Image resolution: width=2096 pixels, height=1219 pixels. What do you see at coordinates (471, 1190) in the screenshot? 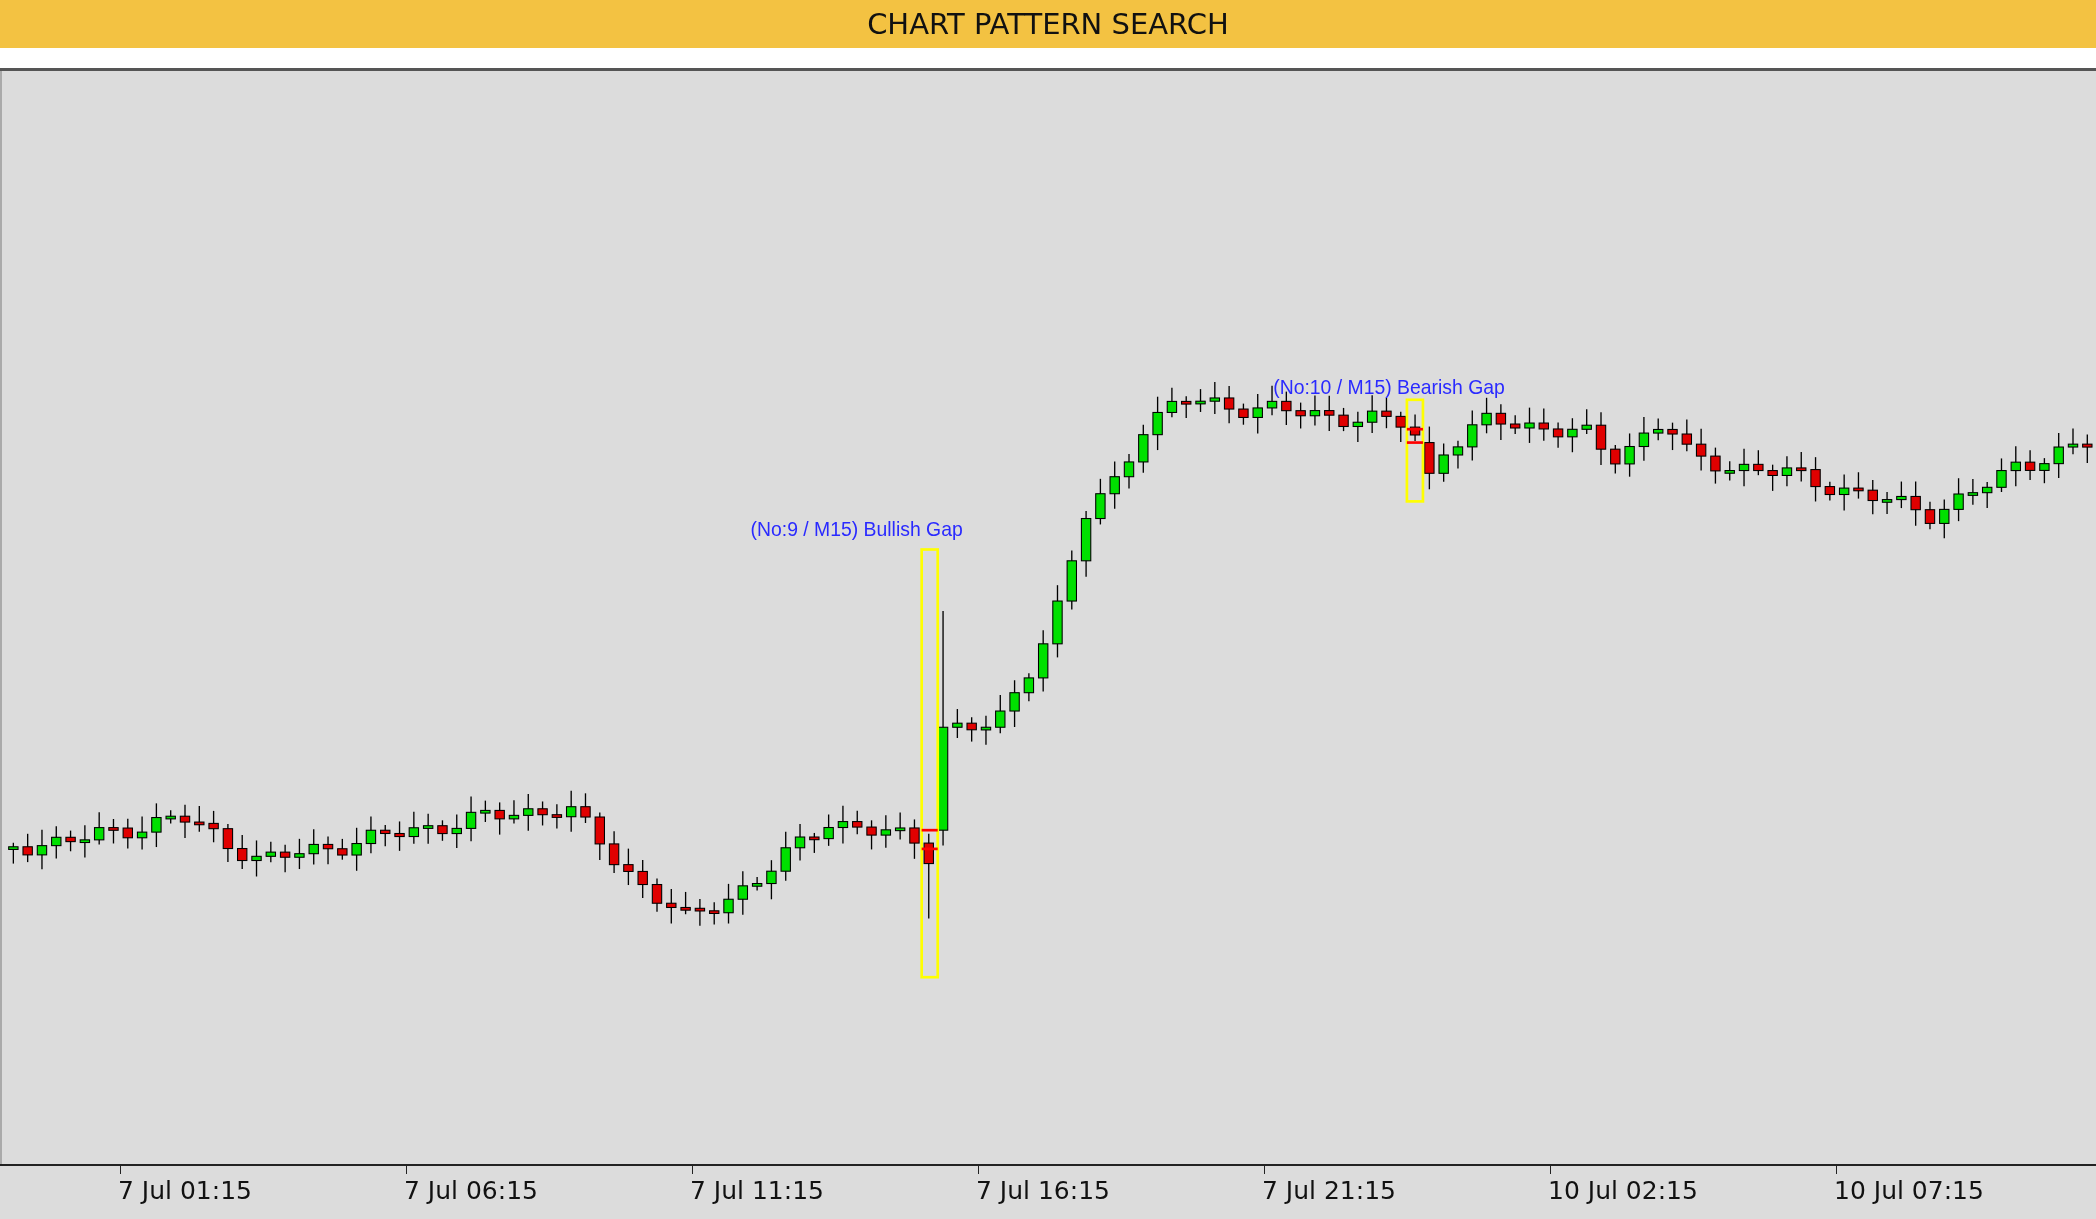
I see `time-axis-label: 7 Jul 06:15` at bounding box center [471, 1190].